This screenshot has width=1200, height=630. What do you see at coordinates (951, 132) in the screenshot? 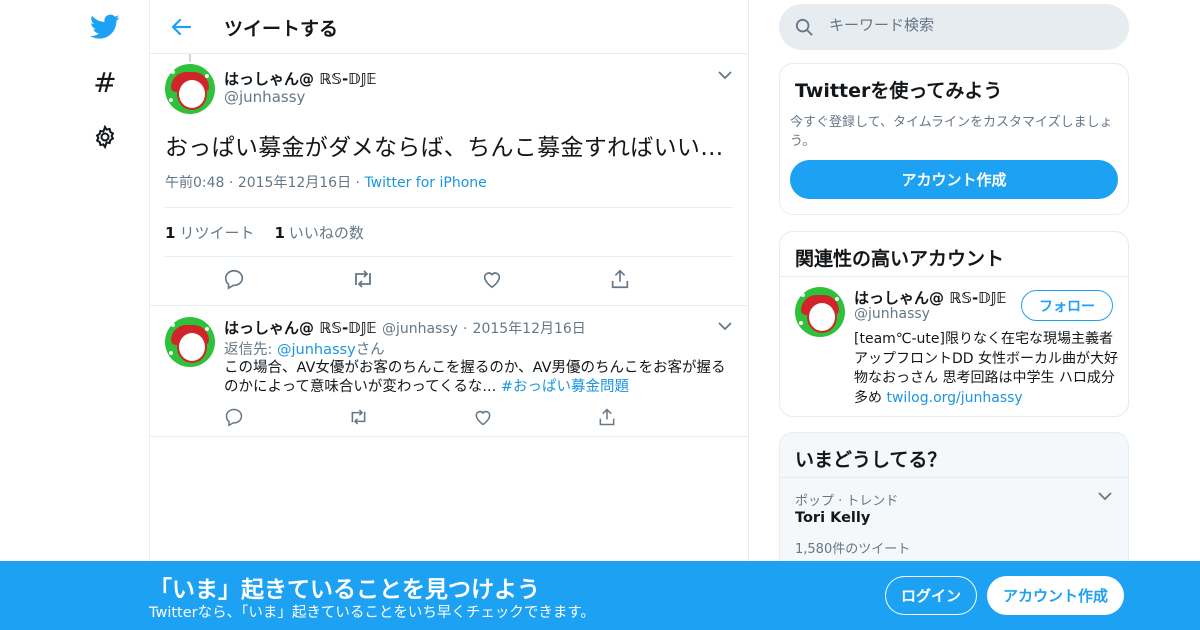
I see `signup-card-desc: 今すぐ登録して、タイムラインをカスタマイズしましょう。` at bounding box center [951, 132].